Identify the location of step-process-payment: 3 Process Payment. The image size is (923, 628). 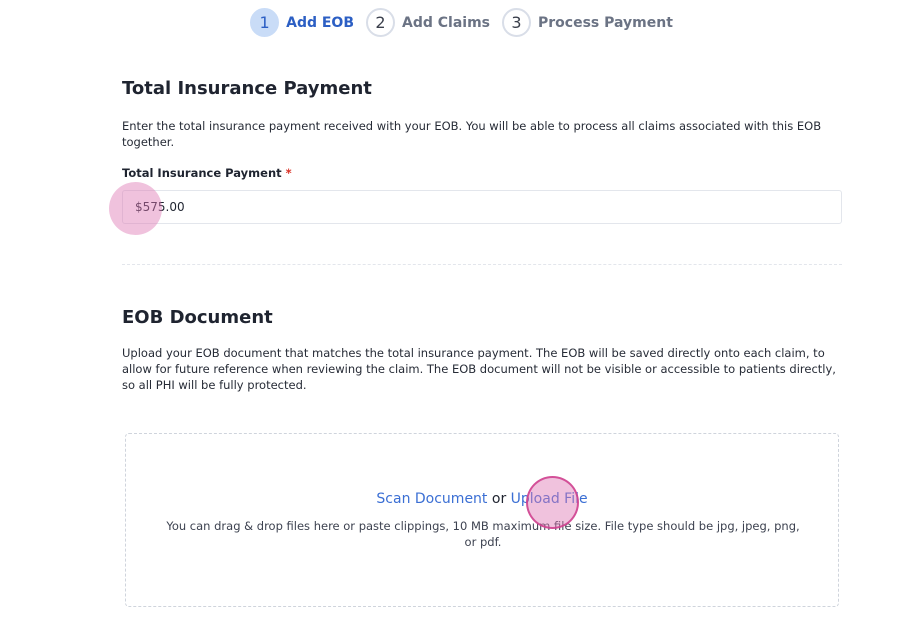
(587, 22).